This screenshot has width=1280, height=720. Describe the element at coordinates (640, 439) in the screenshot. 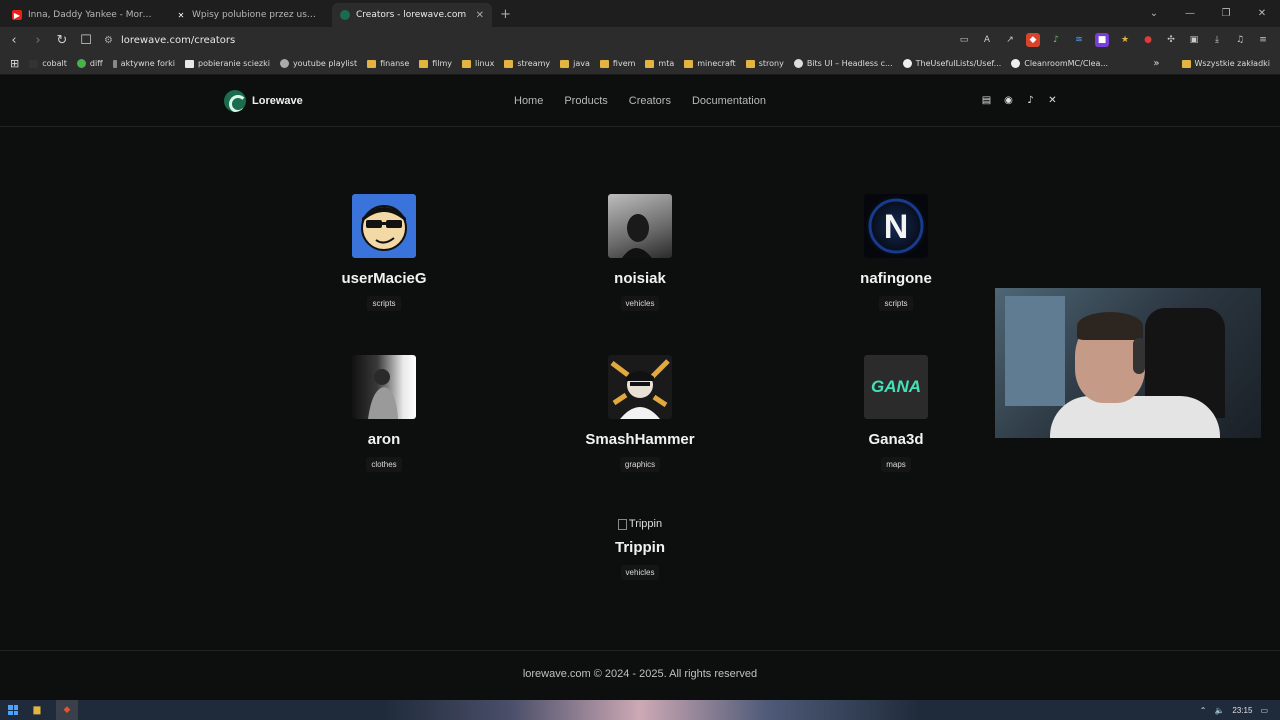

I see `creator-name: SmashHammer` at that location.